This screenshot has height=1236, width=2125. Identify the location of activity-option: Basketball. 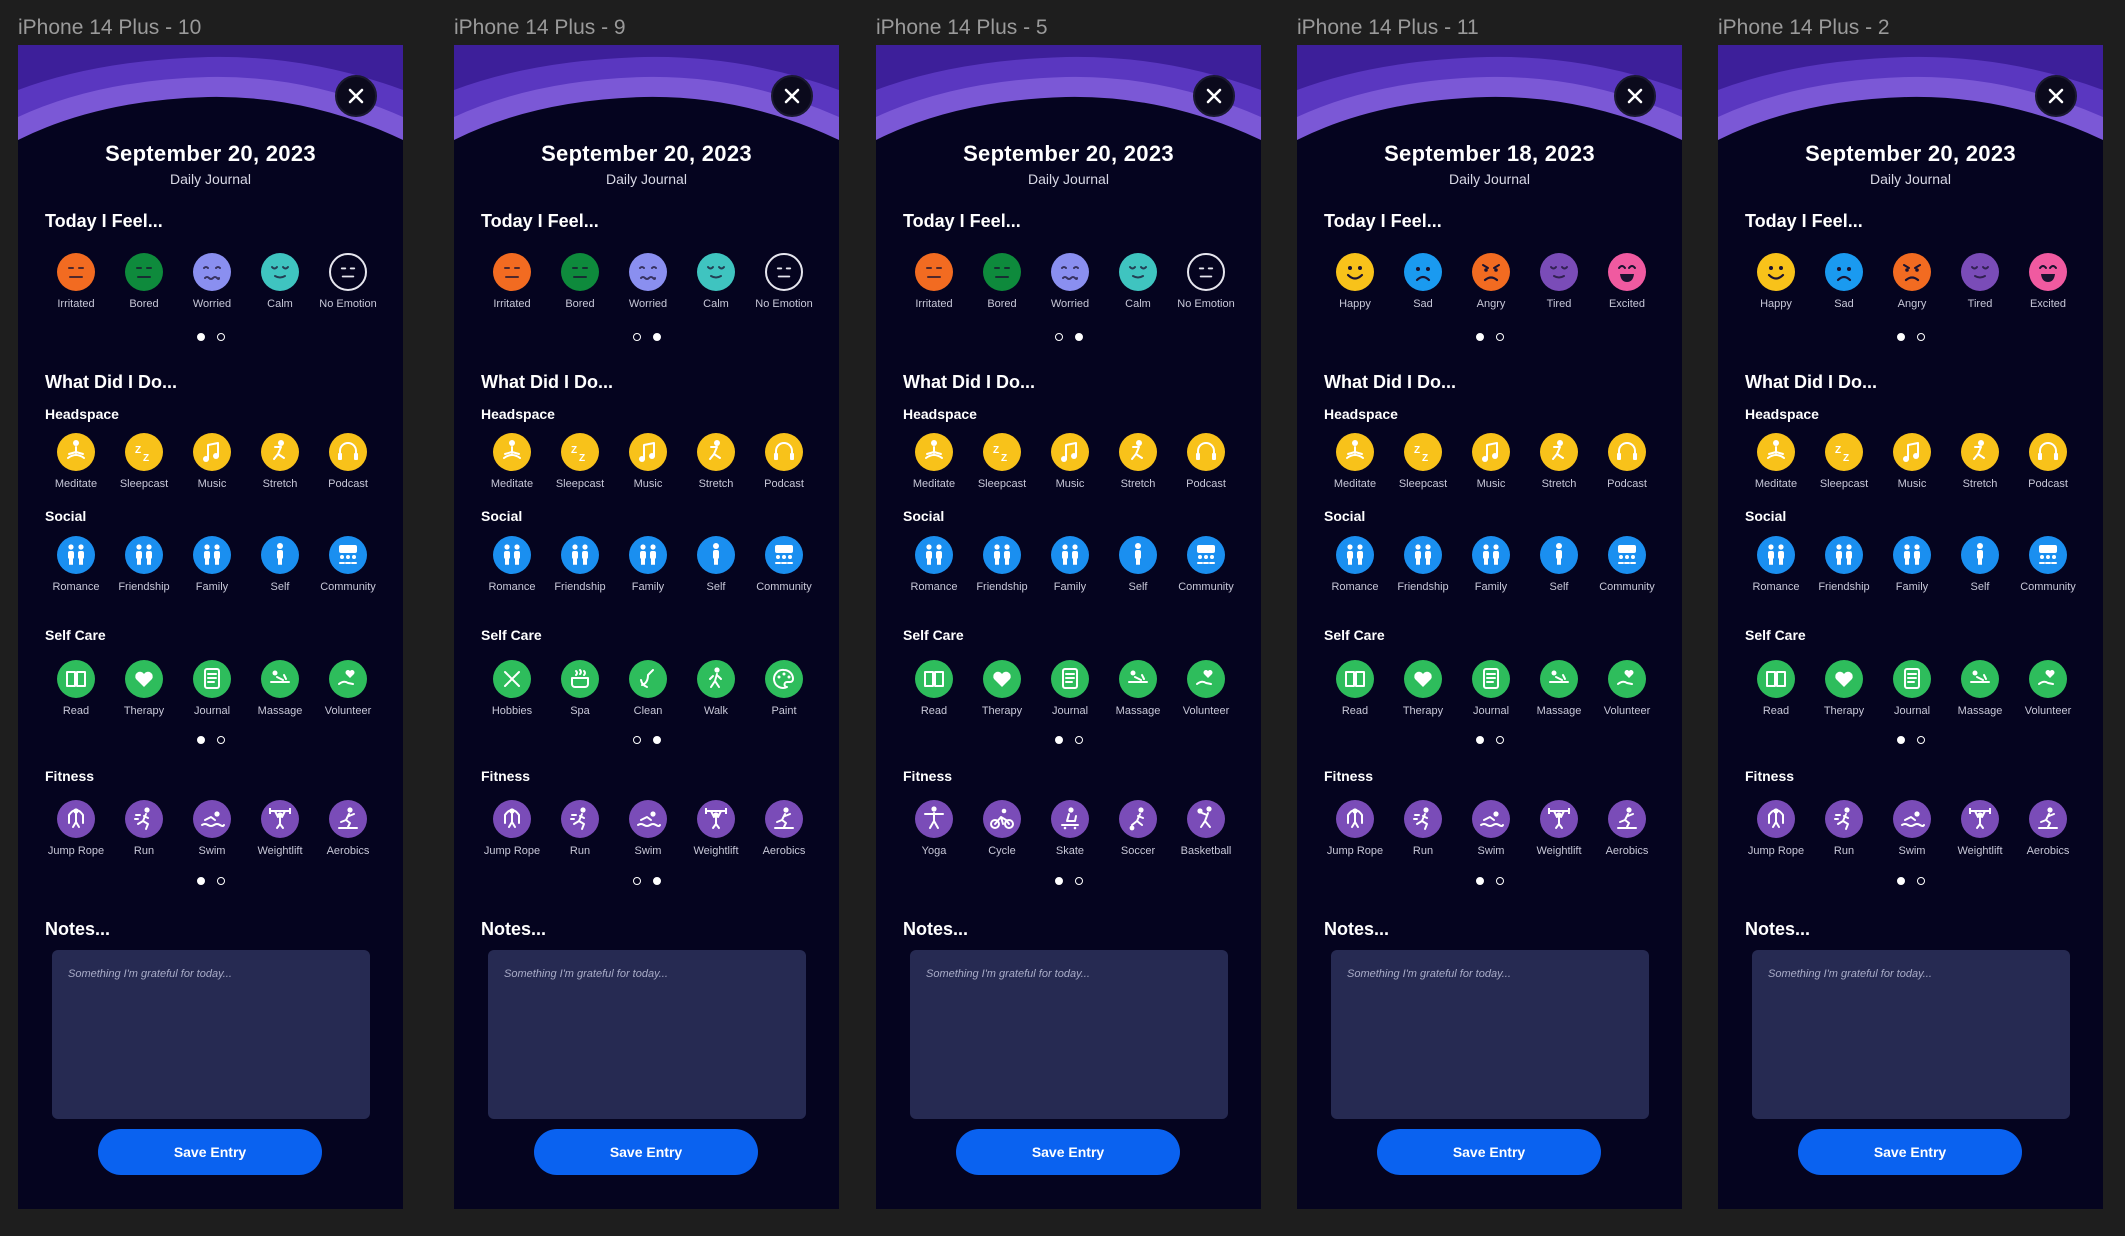
(1206, 828).